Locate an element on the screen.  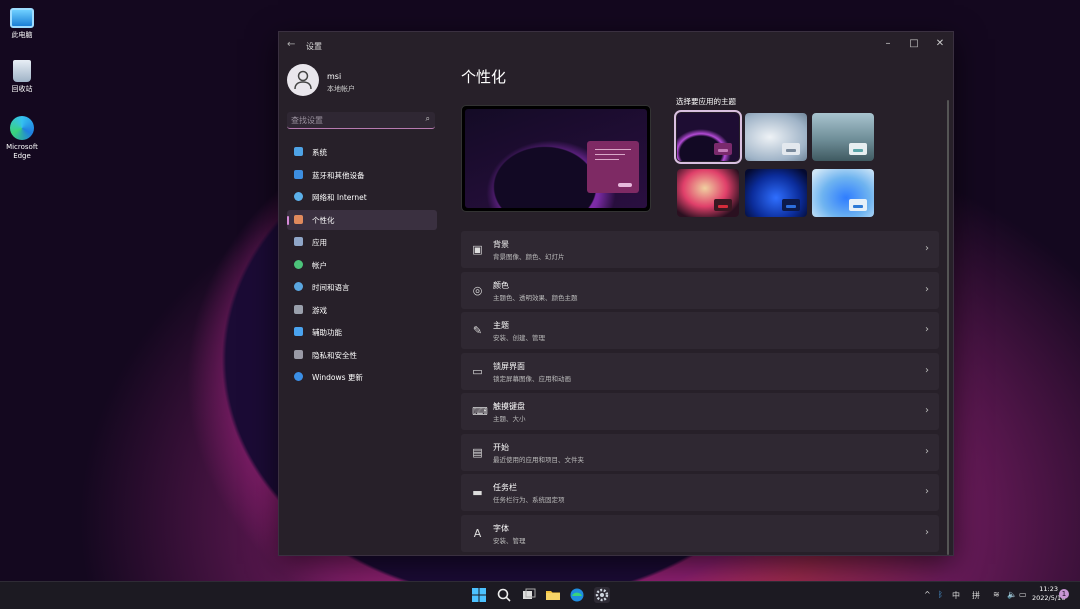
row-subtitle: 最近使用的应用和项目、文件夹 is located at coordinates (538, 459).